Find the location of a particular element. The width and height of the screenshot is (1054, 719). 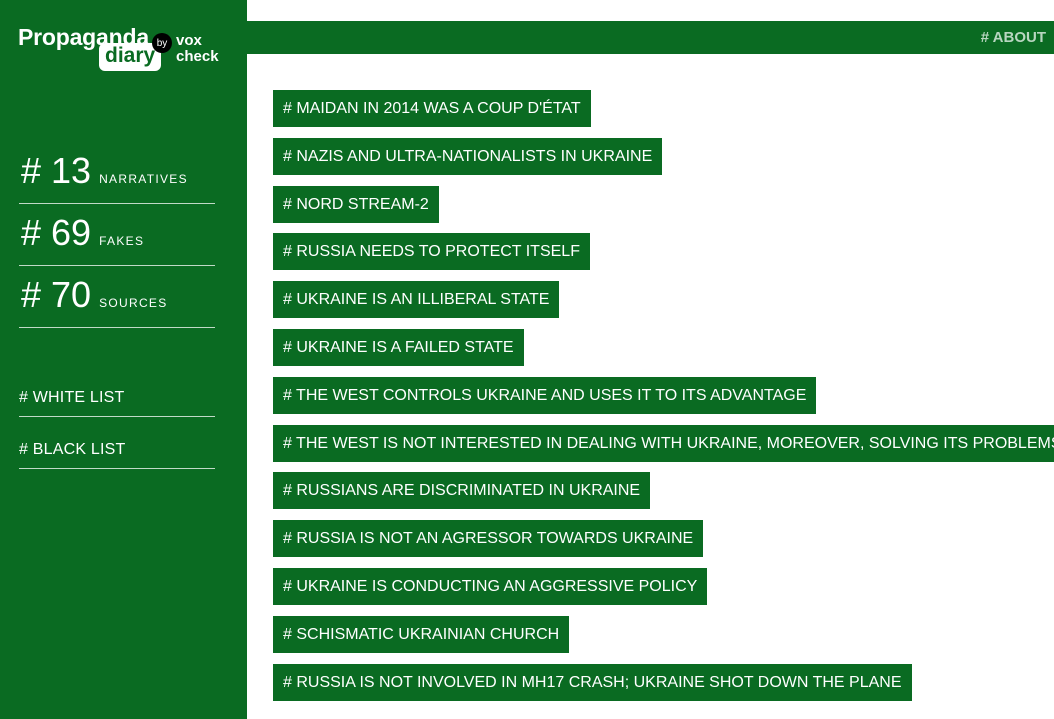

narrative-tag-russia-protect: # RUSSIA NEEDS TO PROTECT ITSELF is located at coordinates (431, 252).